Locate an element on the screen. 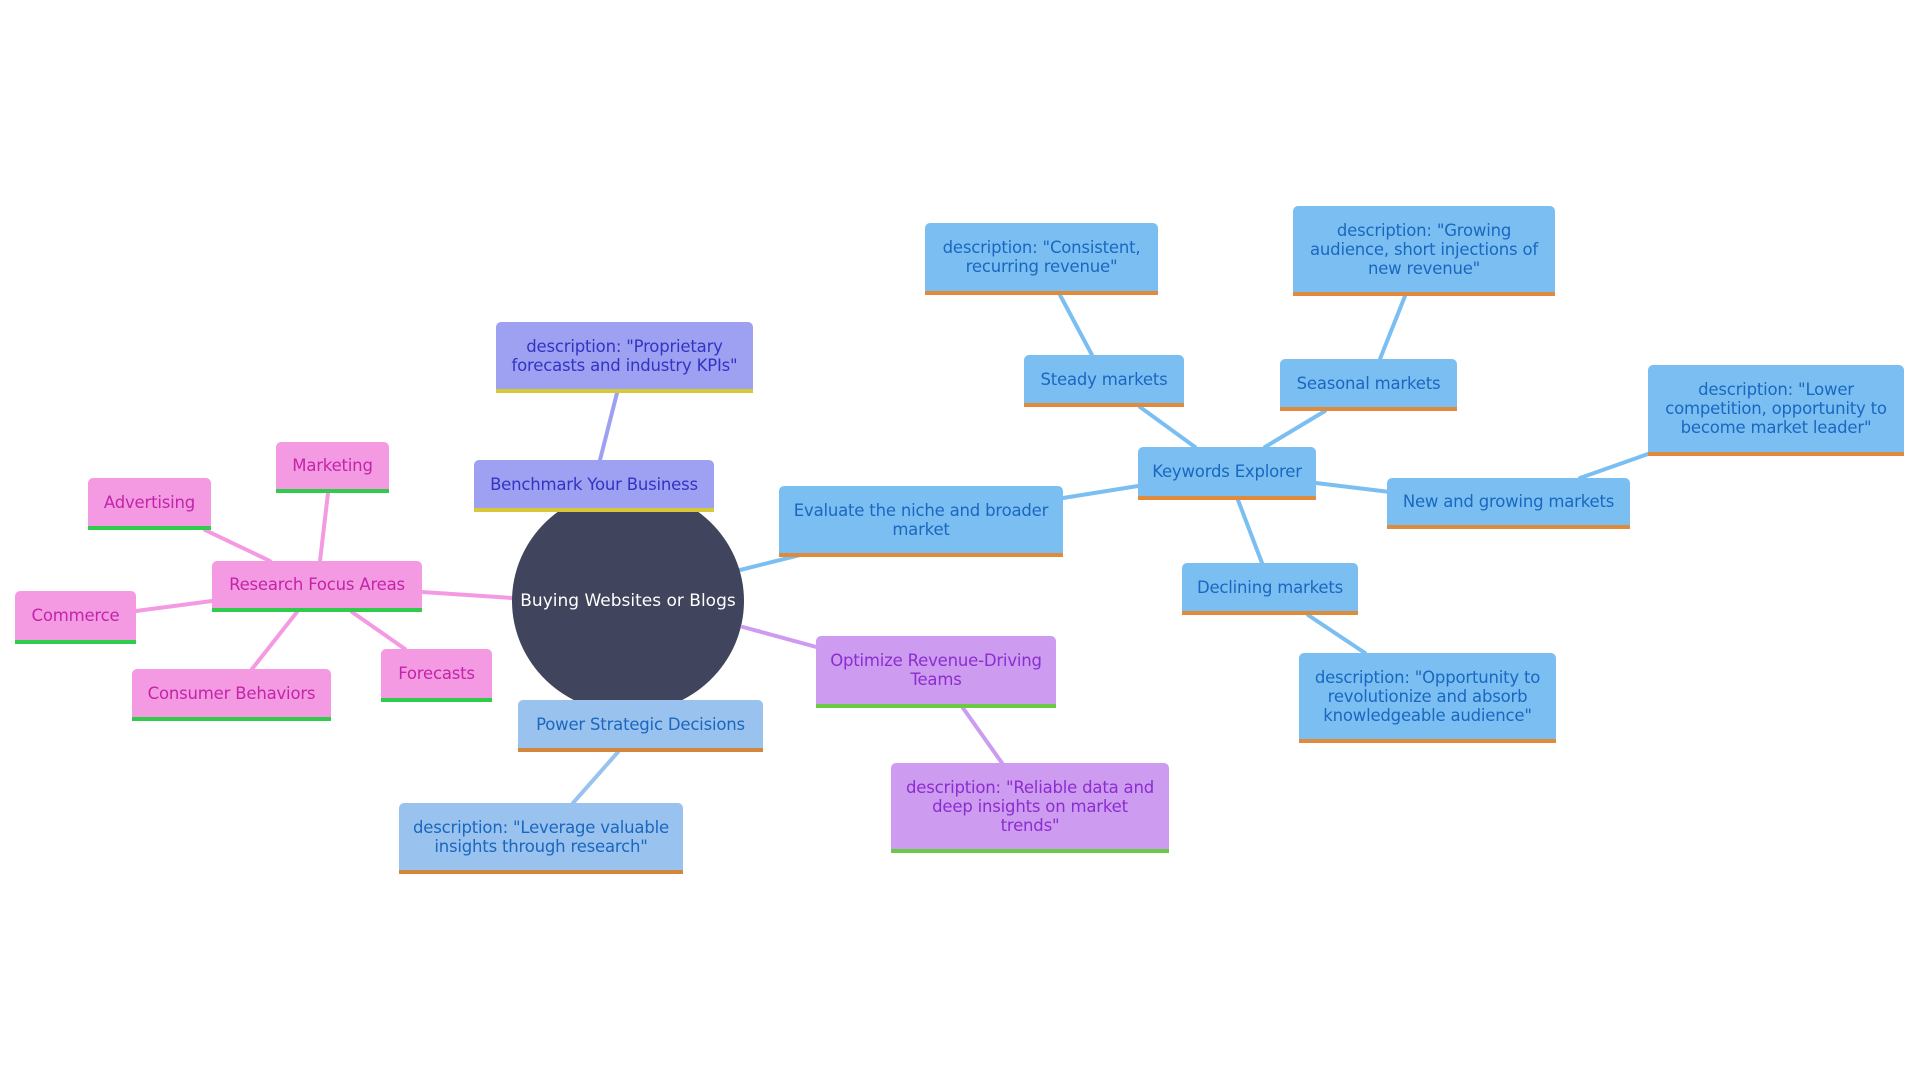 Image resolution: width=1920 pixels, height=1080 pixels. edge-seasonal-desc is located at coordinates (1392, 327).